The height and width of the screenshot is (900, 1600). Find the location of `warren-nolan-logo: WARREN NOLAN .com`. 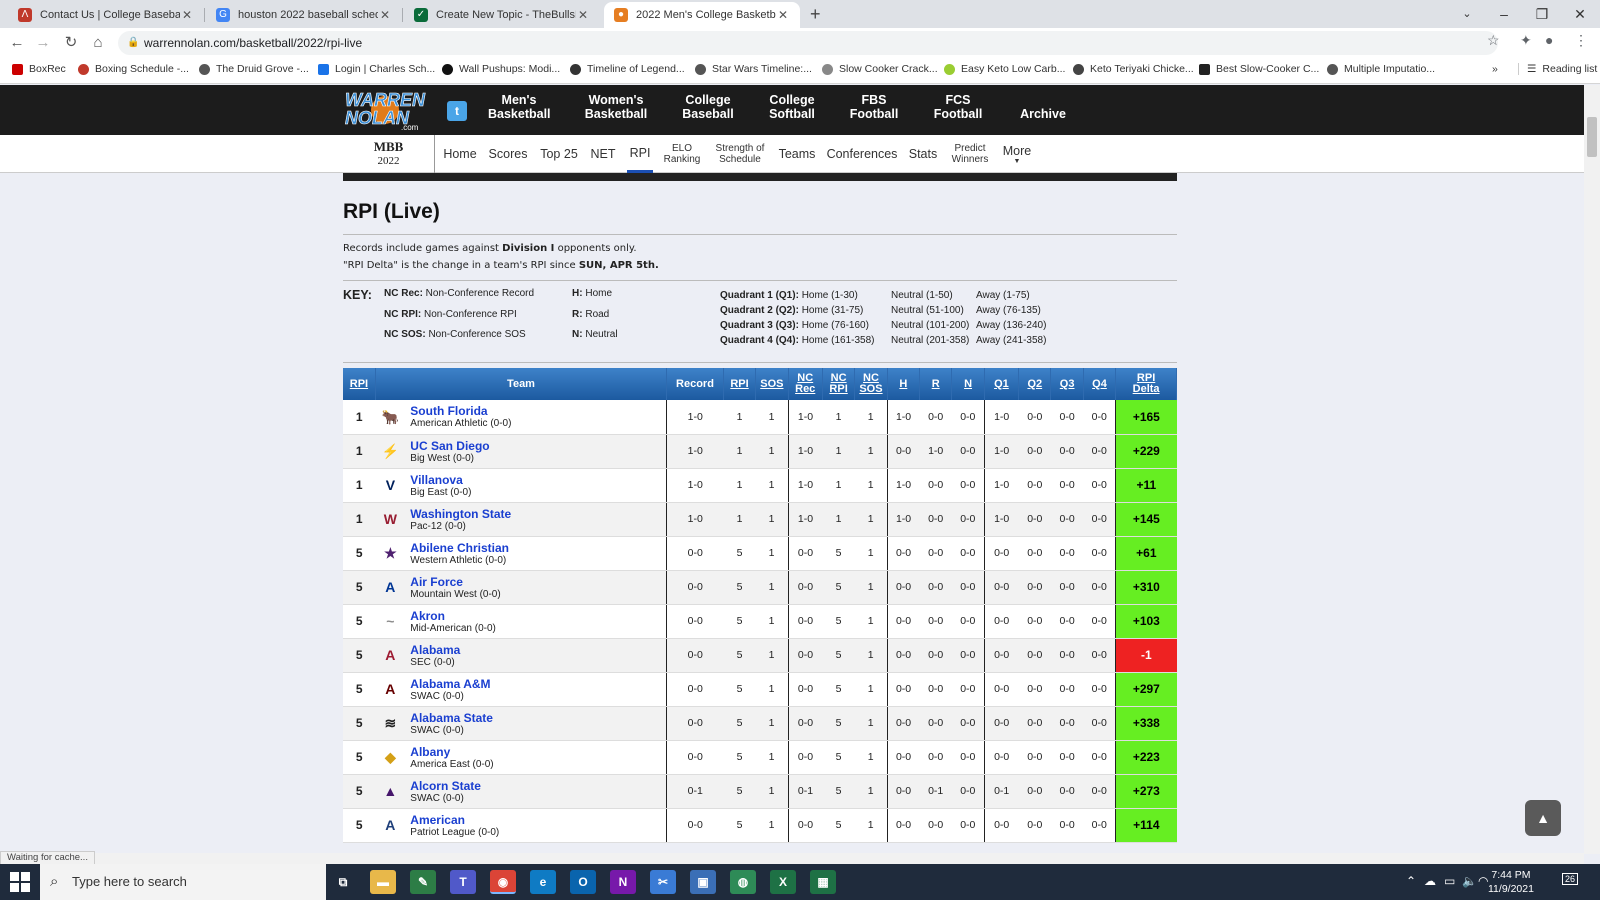

warren-nolan-logo: WARREN NOLAN .com is located at coordinates (385, 110).